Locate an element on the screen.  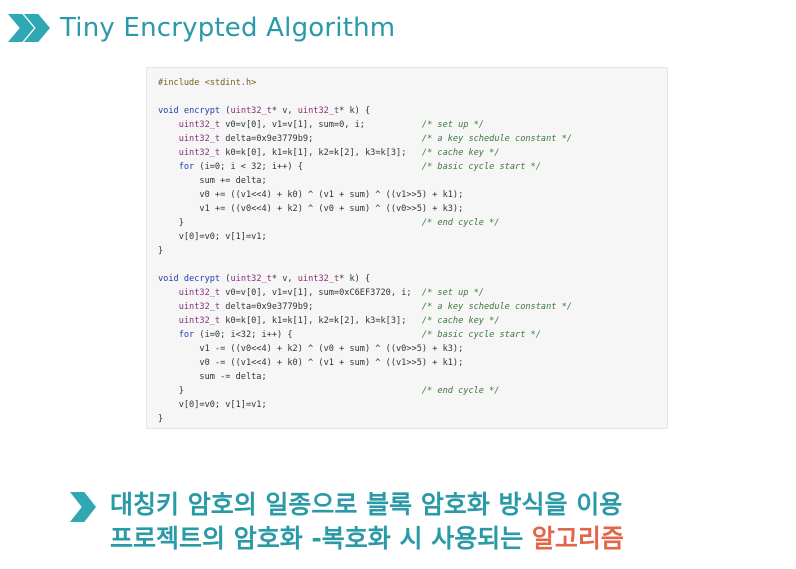
double-chevron-right-icon is located at coordinates (29, 28).